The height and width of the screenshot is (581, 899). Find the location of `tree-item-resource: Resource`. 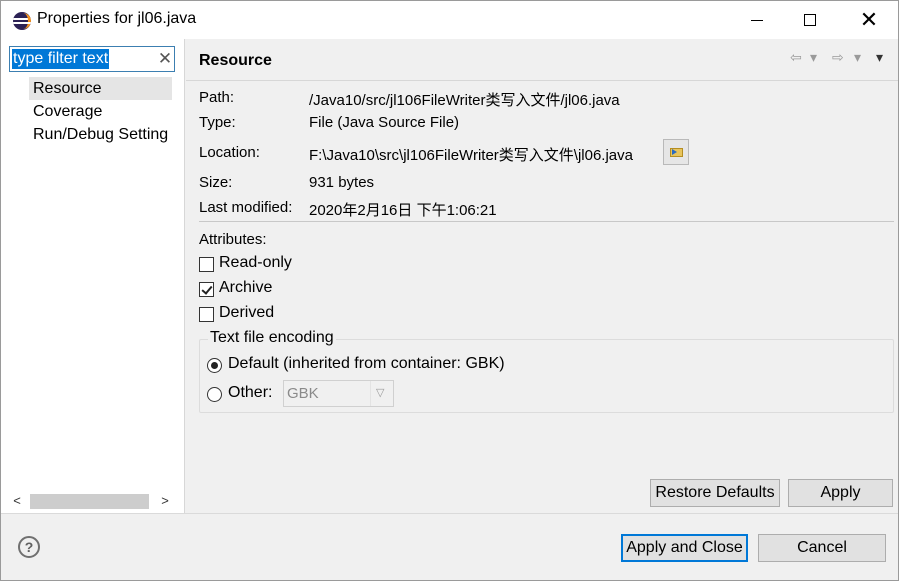

tree-item-resource: Resource is located at coordinates (101, 88).